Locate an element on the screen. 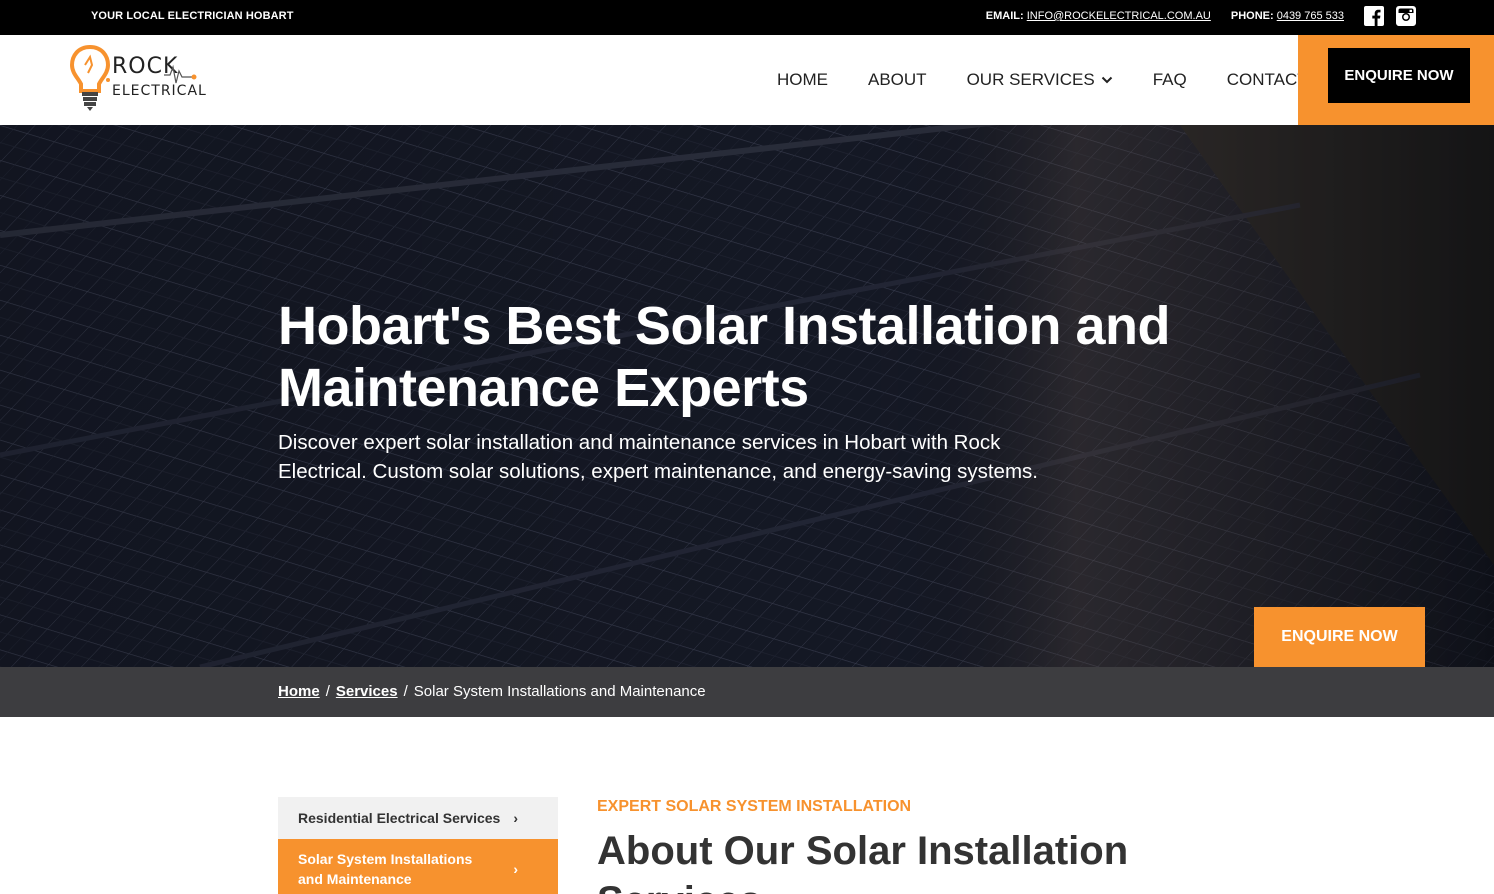 The image size is (1494, 894). nav-services-label: OUR SERVICES is located at coordinates (1030, 79).